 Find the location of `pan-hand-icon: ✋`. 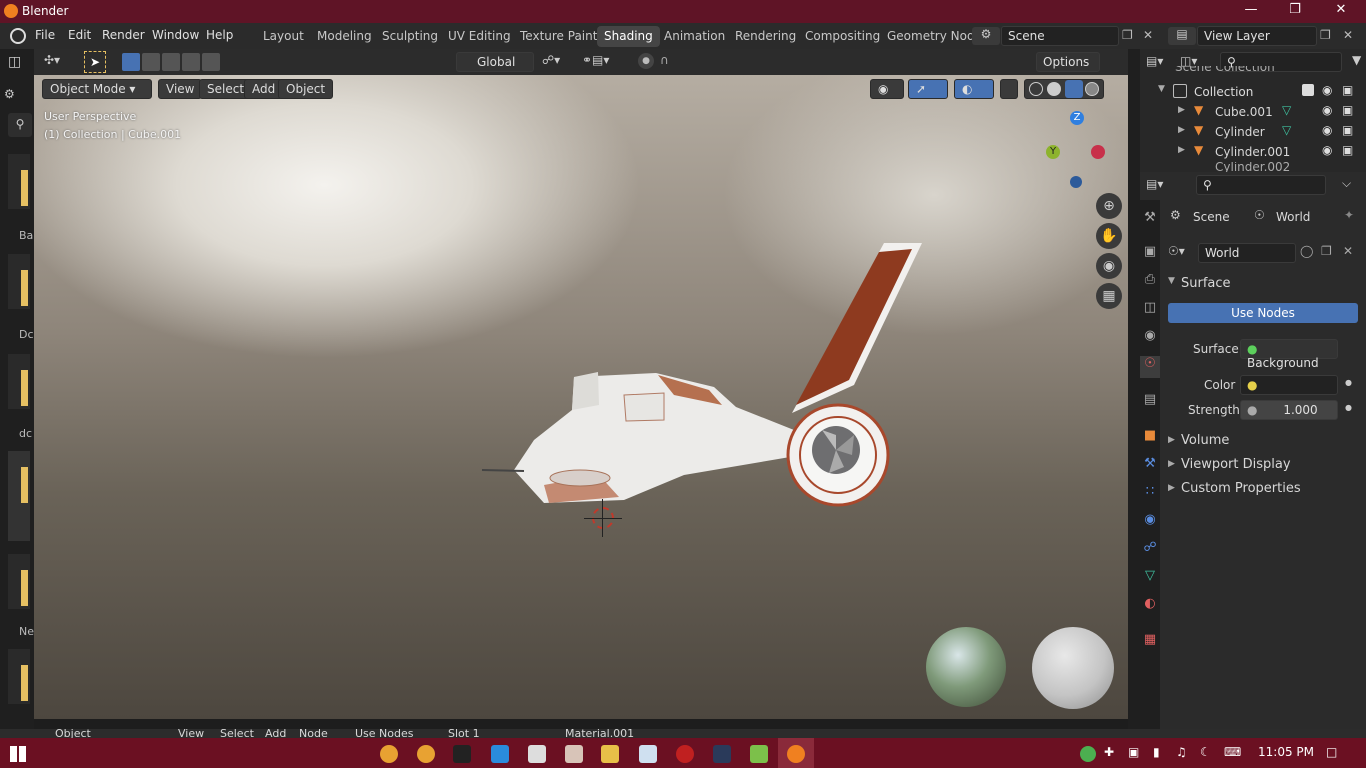

pan-hand-icon: ✋ is located at coordinates (1109, 236).